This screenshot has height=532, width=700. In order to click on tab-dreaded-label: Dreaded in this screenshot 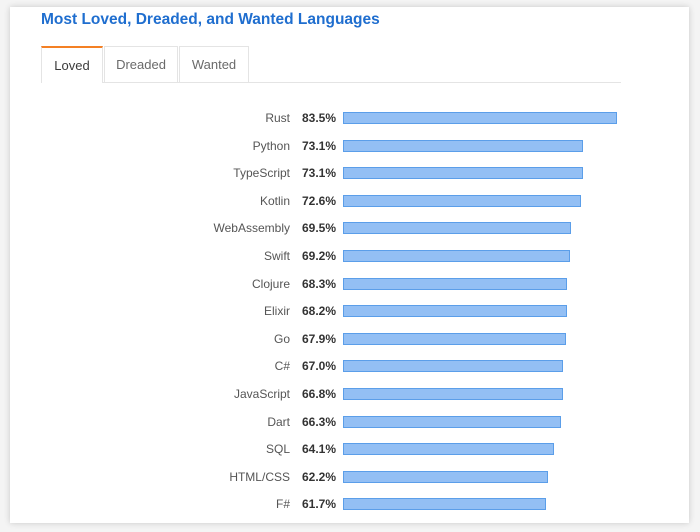, I will do `click(141, 64)`.